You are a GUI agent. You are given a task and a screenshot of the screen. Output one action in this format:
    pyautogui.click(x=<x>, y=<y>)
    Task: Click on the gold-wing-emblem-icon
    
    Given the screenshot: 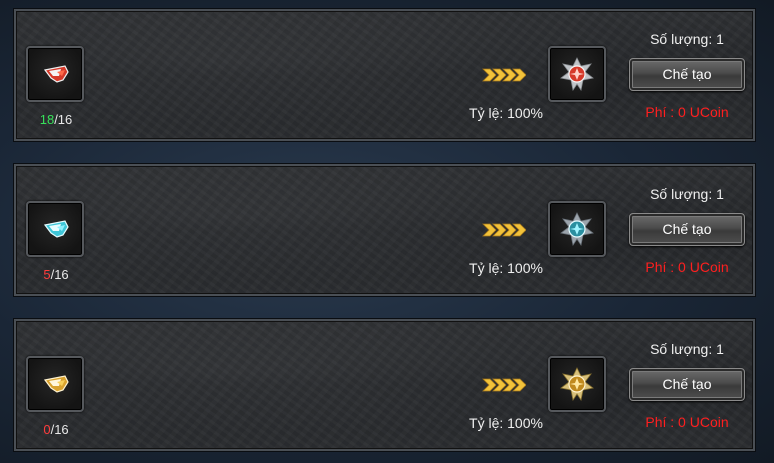 What is the action you would take?
    pyautogui.click(x=577, y=384)
    